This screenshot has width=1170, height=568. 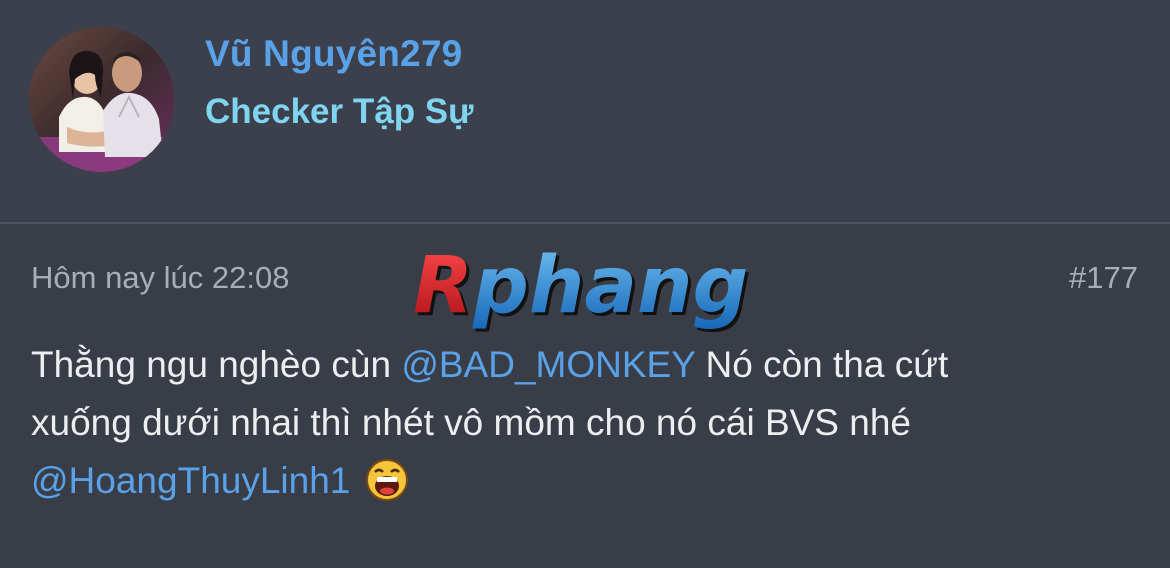 I want to click on watermark-logo: R R phang phang, so click(x=585, y=295).